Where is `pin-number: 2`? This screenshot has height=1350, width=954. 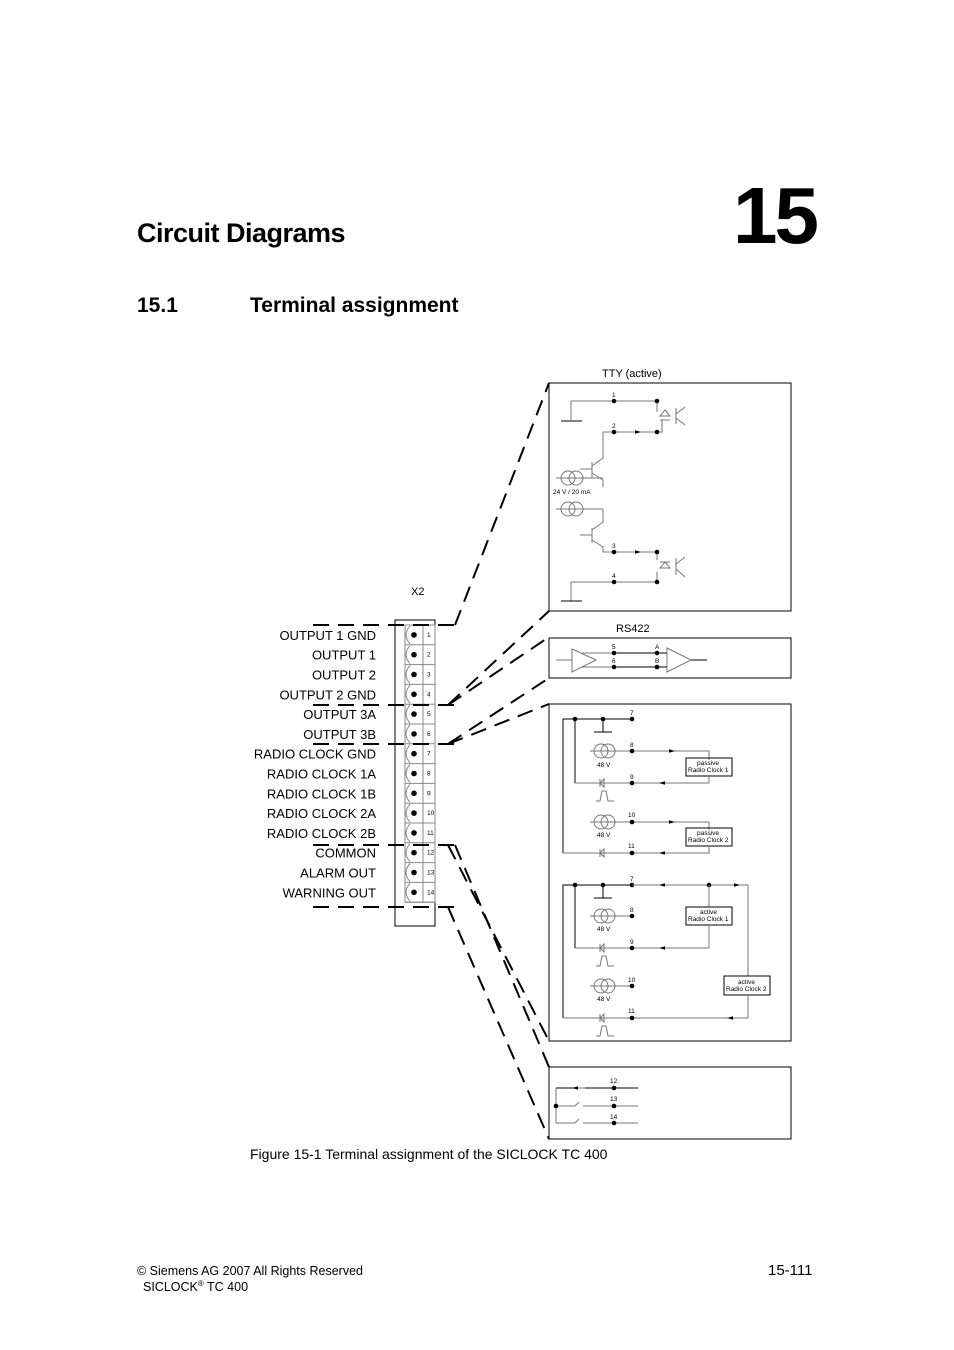 pin-number: 2 is located at coordinates (429, 655).